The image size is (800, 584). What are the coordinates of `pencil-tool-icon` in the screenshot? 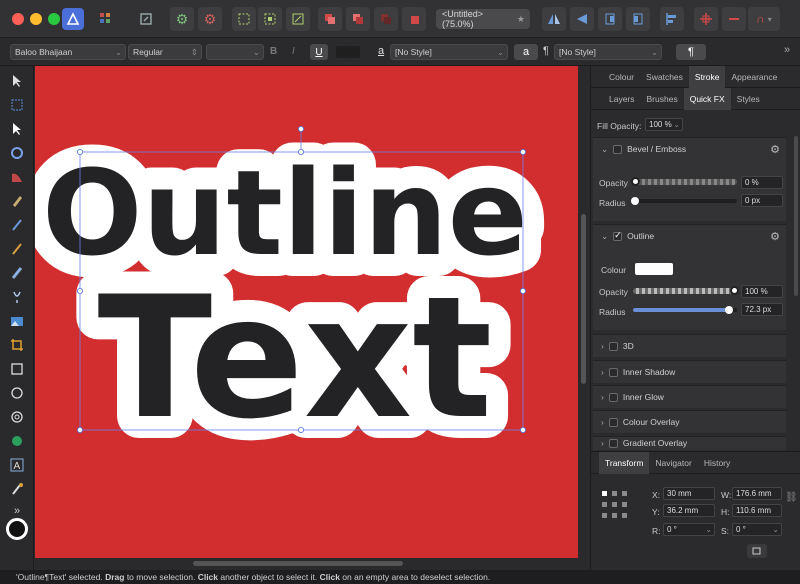 It's located at (17, 201).